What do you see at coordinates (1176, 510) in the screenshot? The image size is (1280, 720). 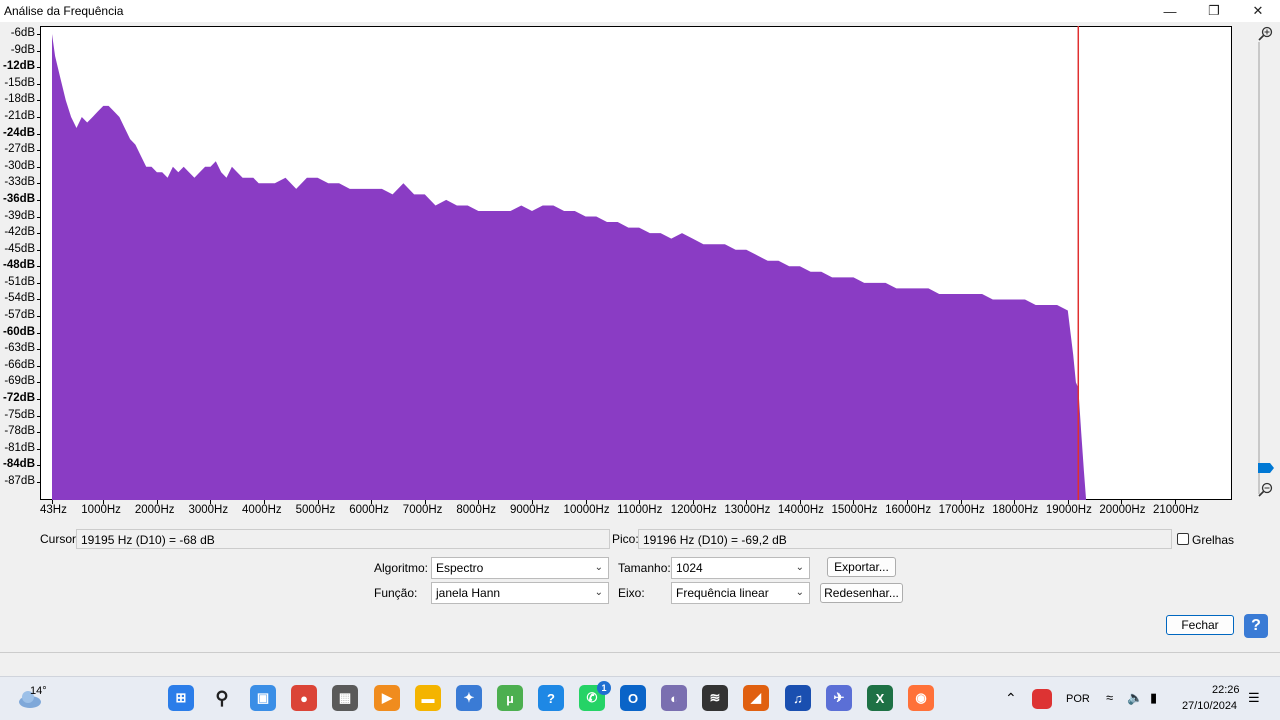 I see `x-tick-label: 21000Hz` at bounding box center [1176, 510].